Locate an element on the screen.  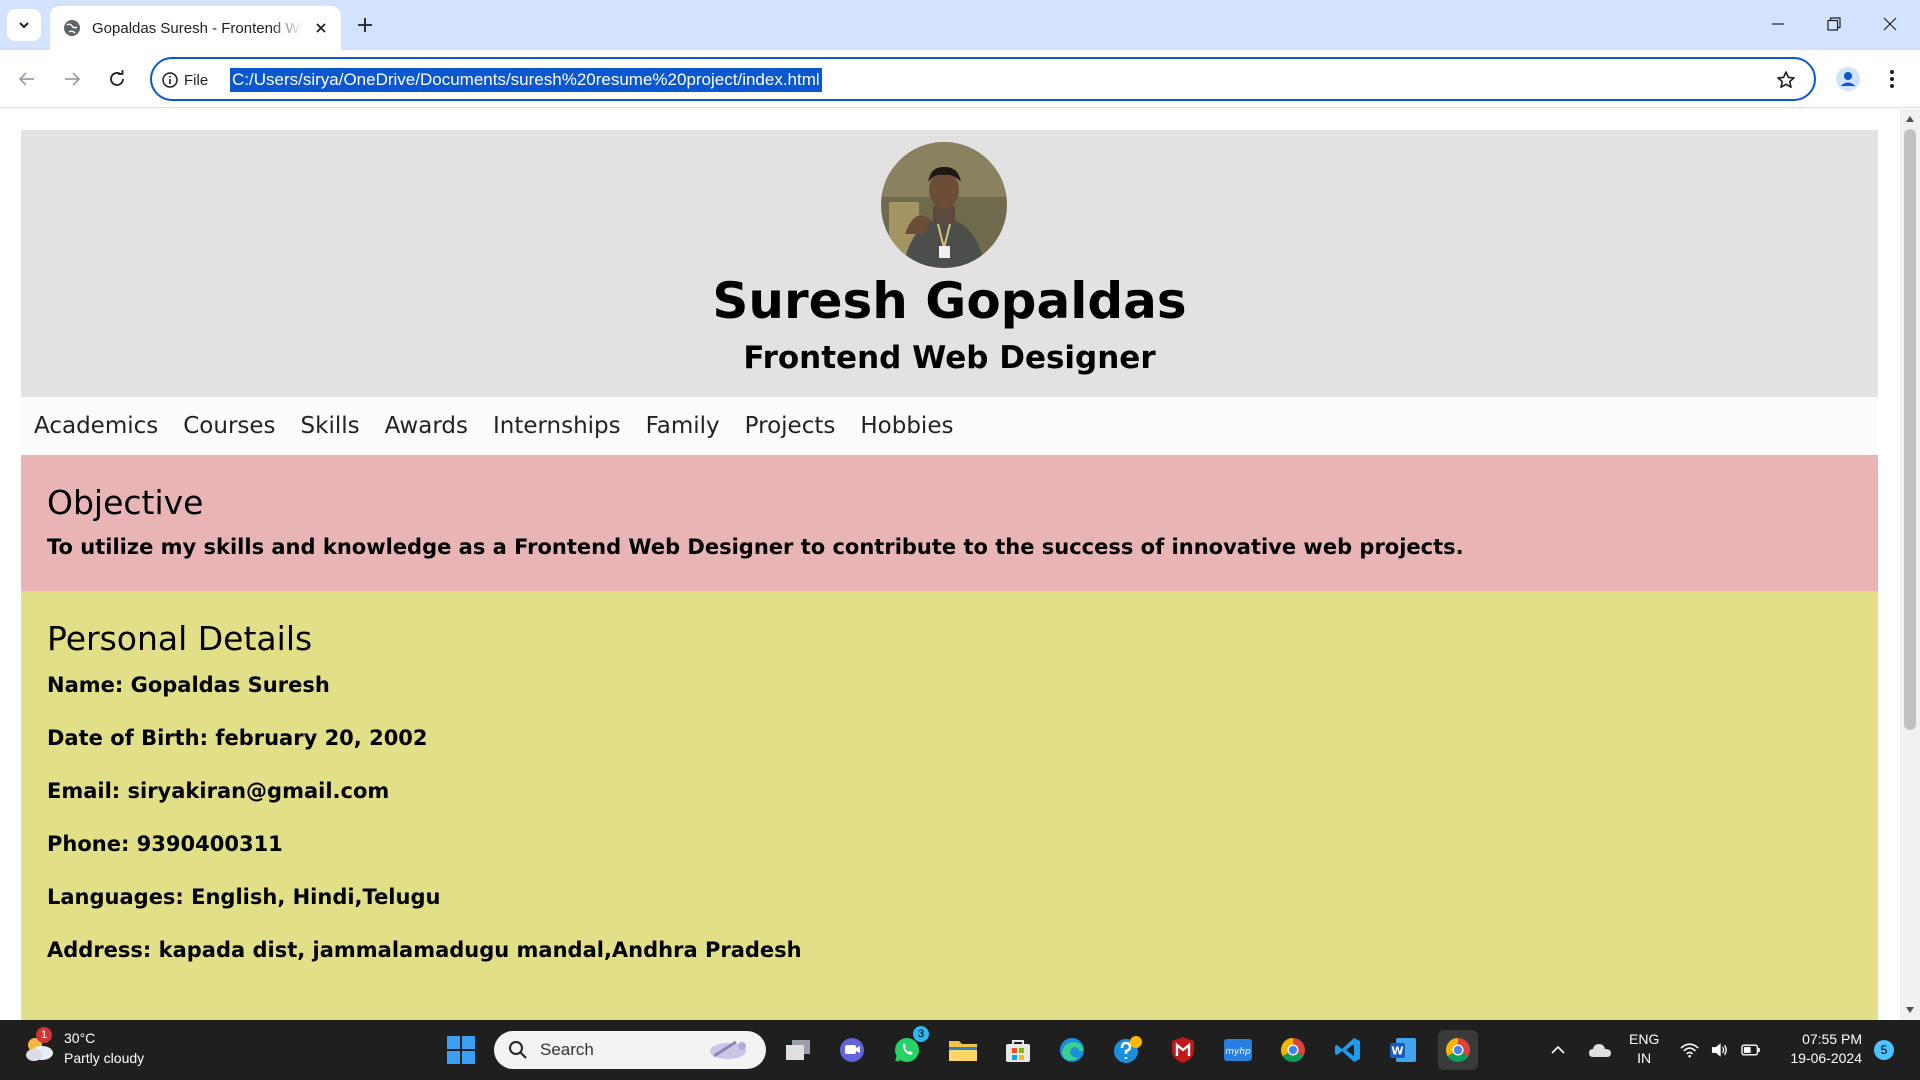
arrow-right-icon is located at coordinates (73, 79).